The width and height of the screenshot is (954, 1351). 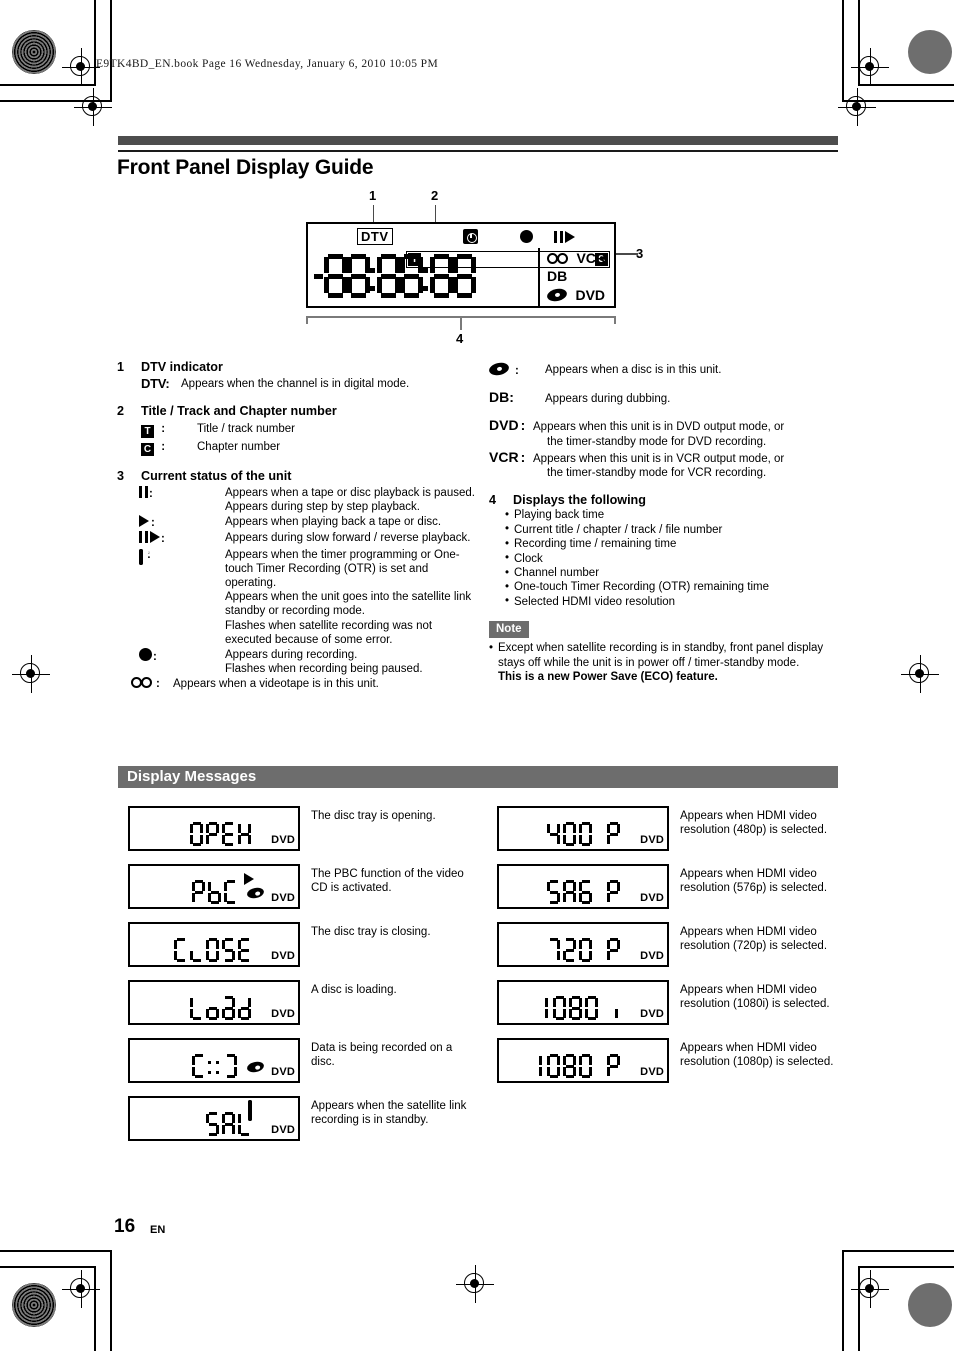 What do you see at coordinates (375, 236) in the screenshot?
I see `dtv-indicator: DTV` at bounding box center [375, 236].